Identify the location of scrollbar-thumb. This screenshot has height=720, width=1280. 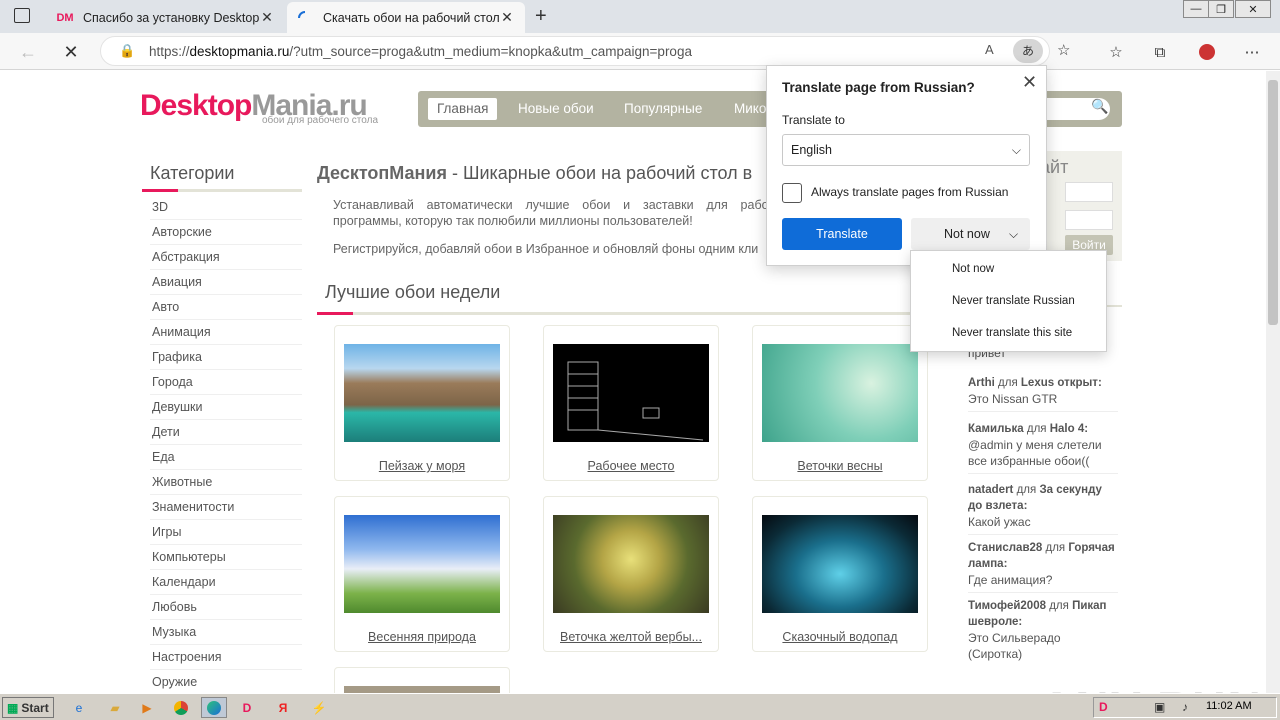
(1273, 202).